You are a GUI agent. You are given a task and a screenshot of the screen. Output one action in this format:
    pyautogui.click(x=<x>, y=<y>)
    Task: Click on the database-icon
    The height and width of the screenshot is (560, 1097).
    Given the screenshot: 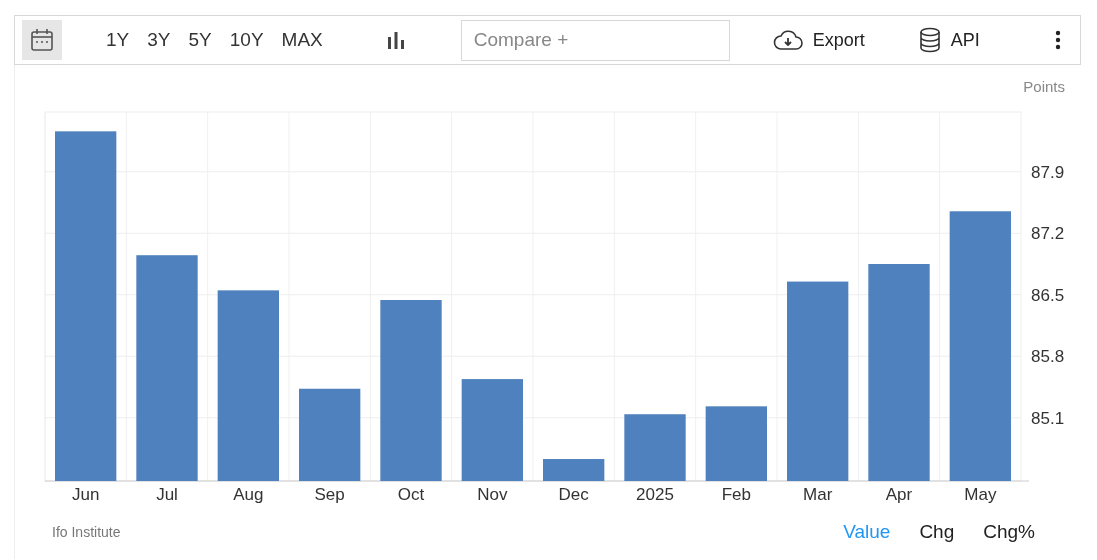 What is the action you would take?
    pyautogui.click(x=929, y=40)
    